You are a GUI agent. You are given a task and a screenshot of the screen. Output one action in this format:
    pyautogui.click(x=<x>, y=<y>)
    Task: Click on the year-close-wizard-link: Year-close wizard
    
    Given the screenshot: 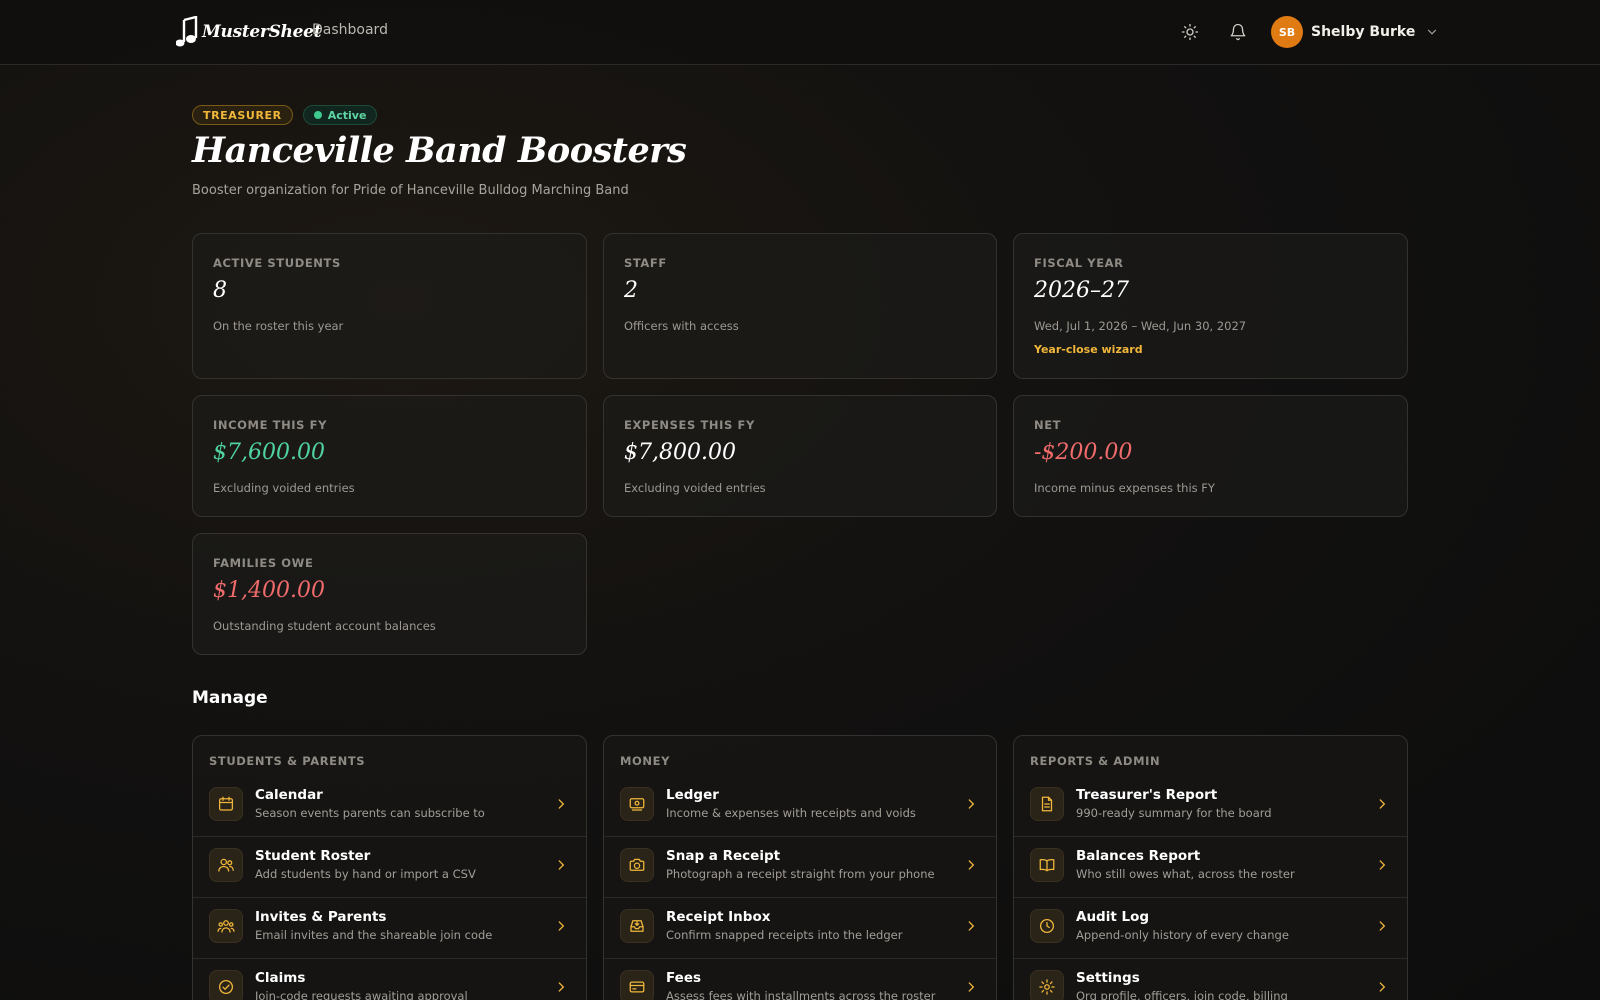 What is the action you would take?
    pyautogui.click(x=1088, y=349)
    